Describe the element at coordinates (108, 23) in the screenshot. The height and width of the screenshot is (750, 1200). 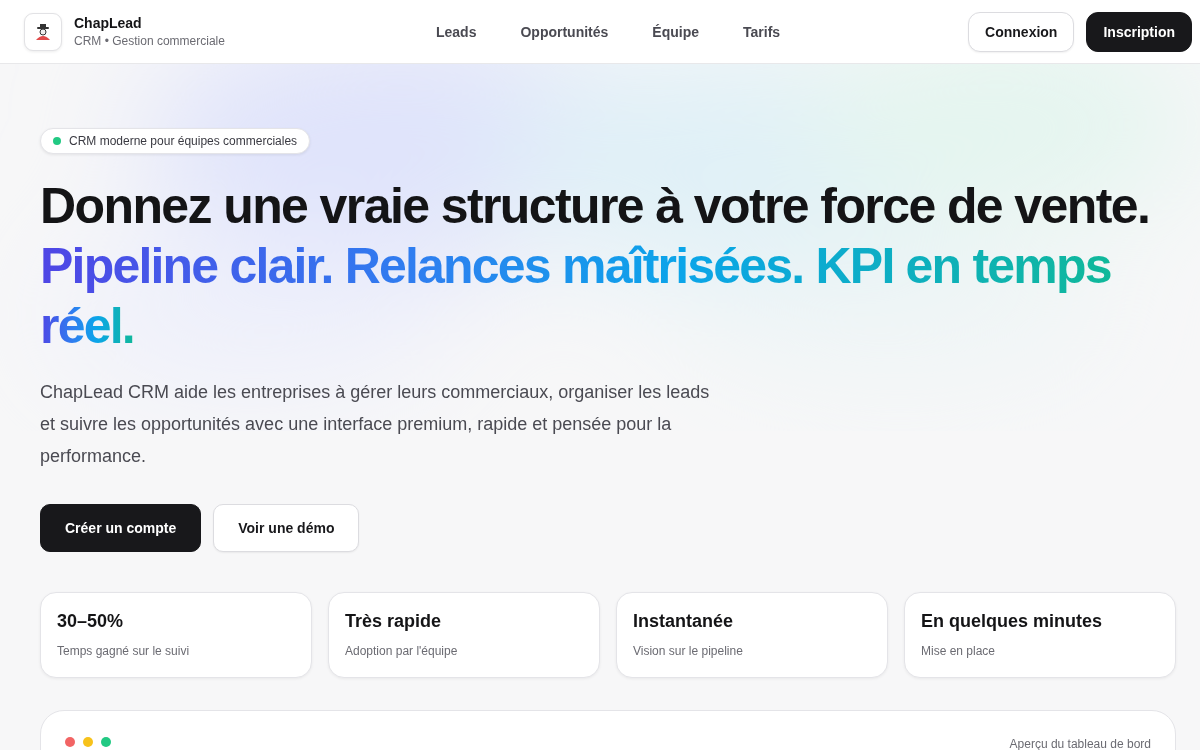
I see `brand-name: ChapLead` at that location.